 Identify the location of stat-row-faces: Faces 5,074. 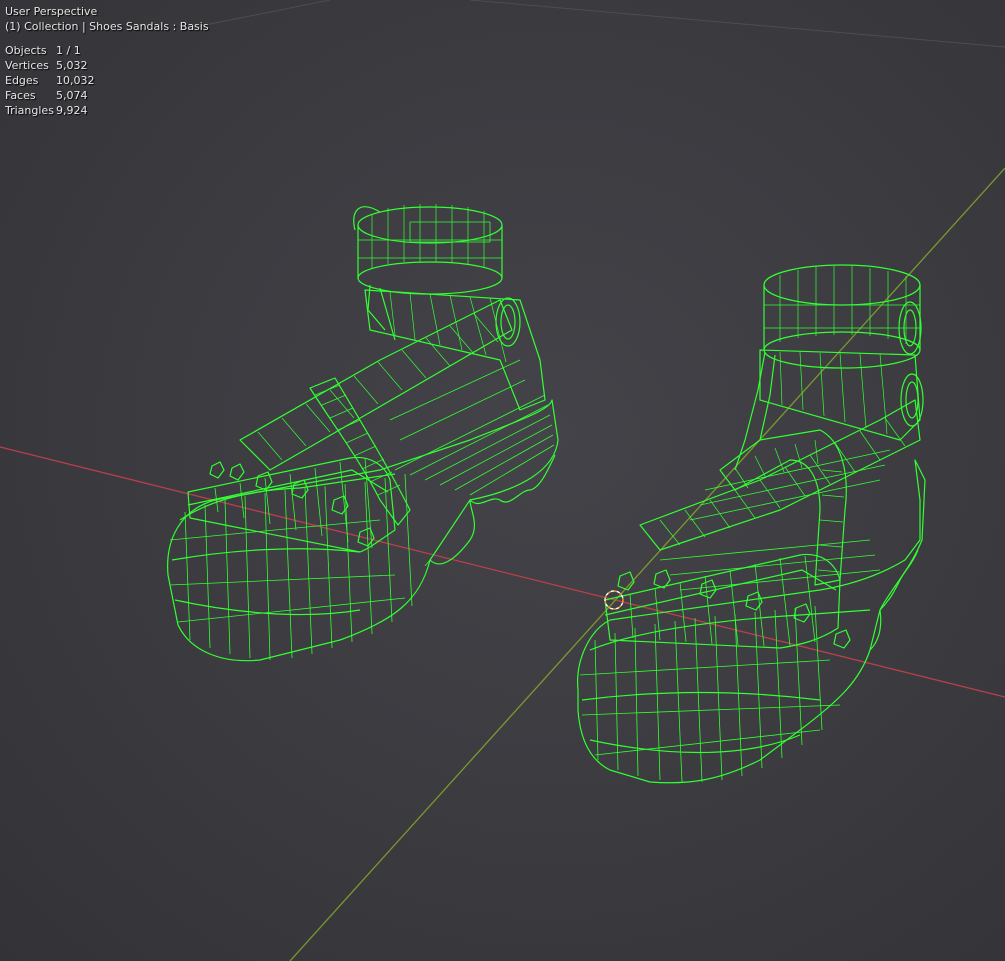
(107, 95).